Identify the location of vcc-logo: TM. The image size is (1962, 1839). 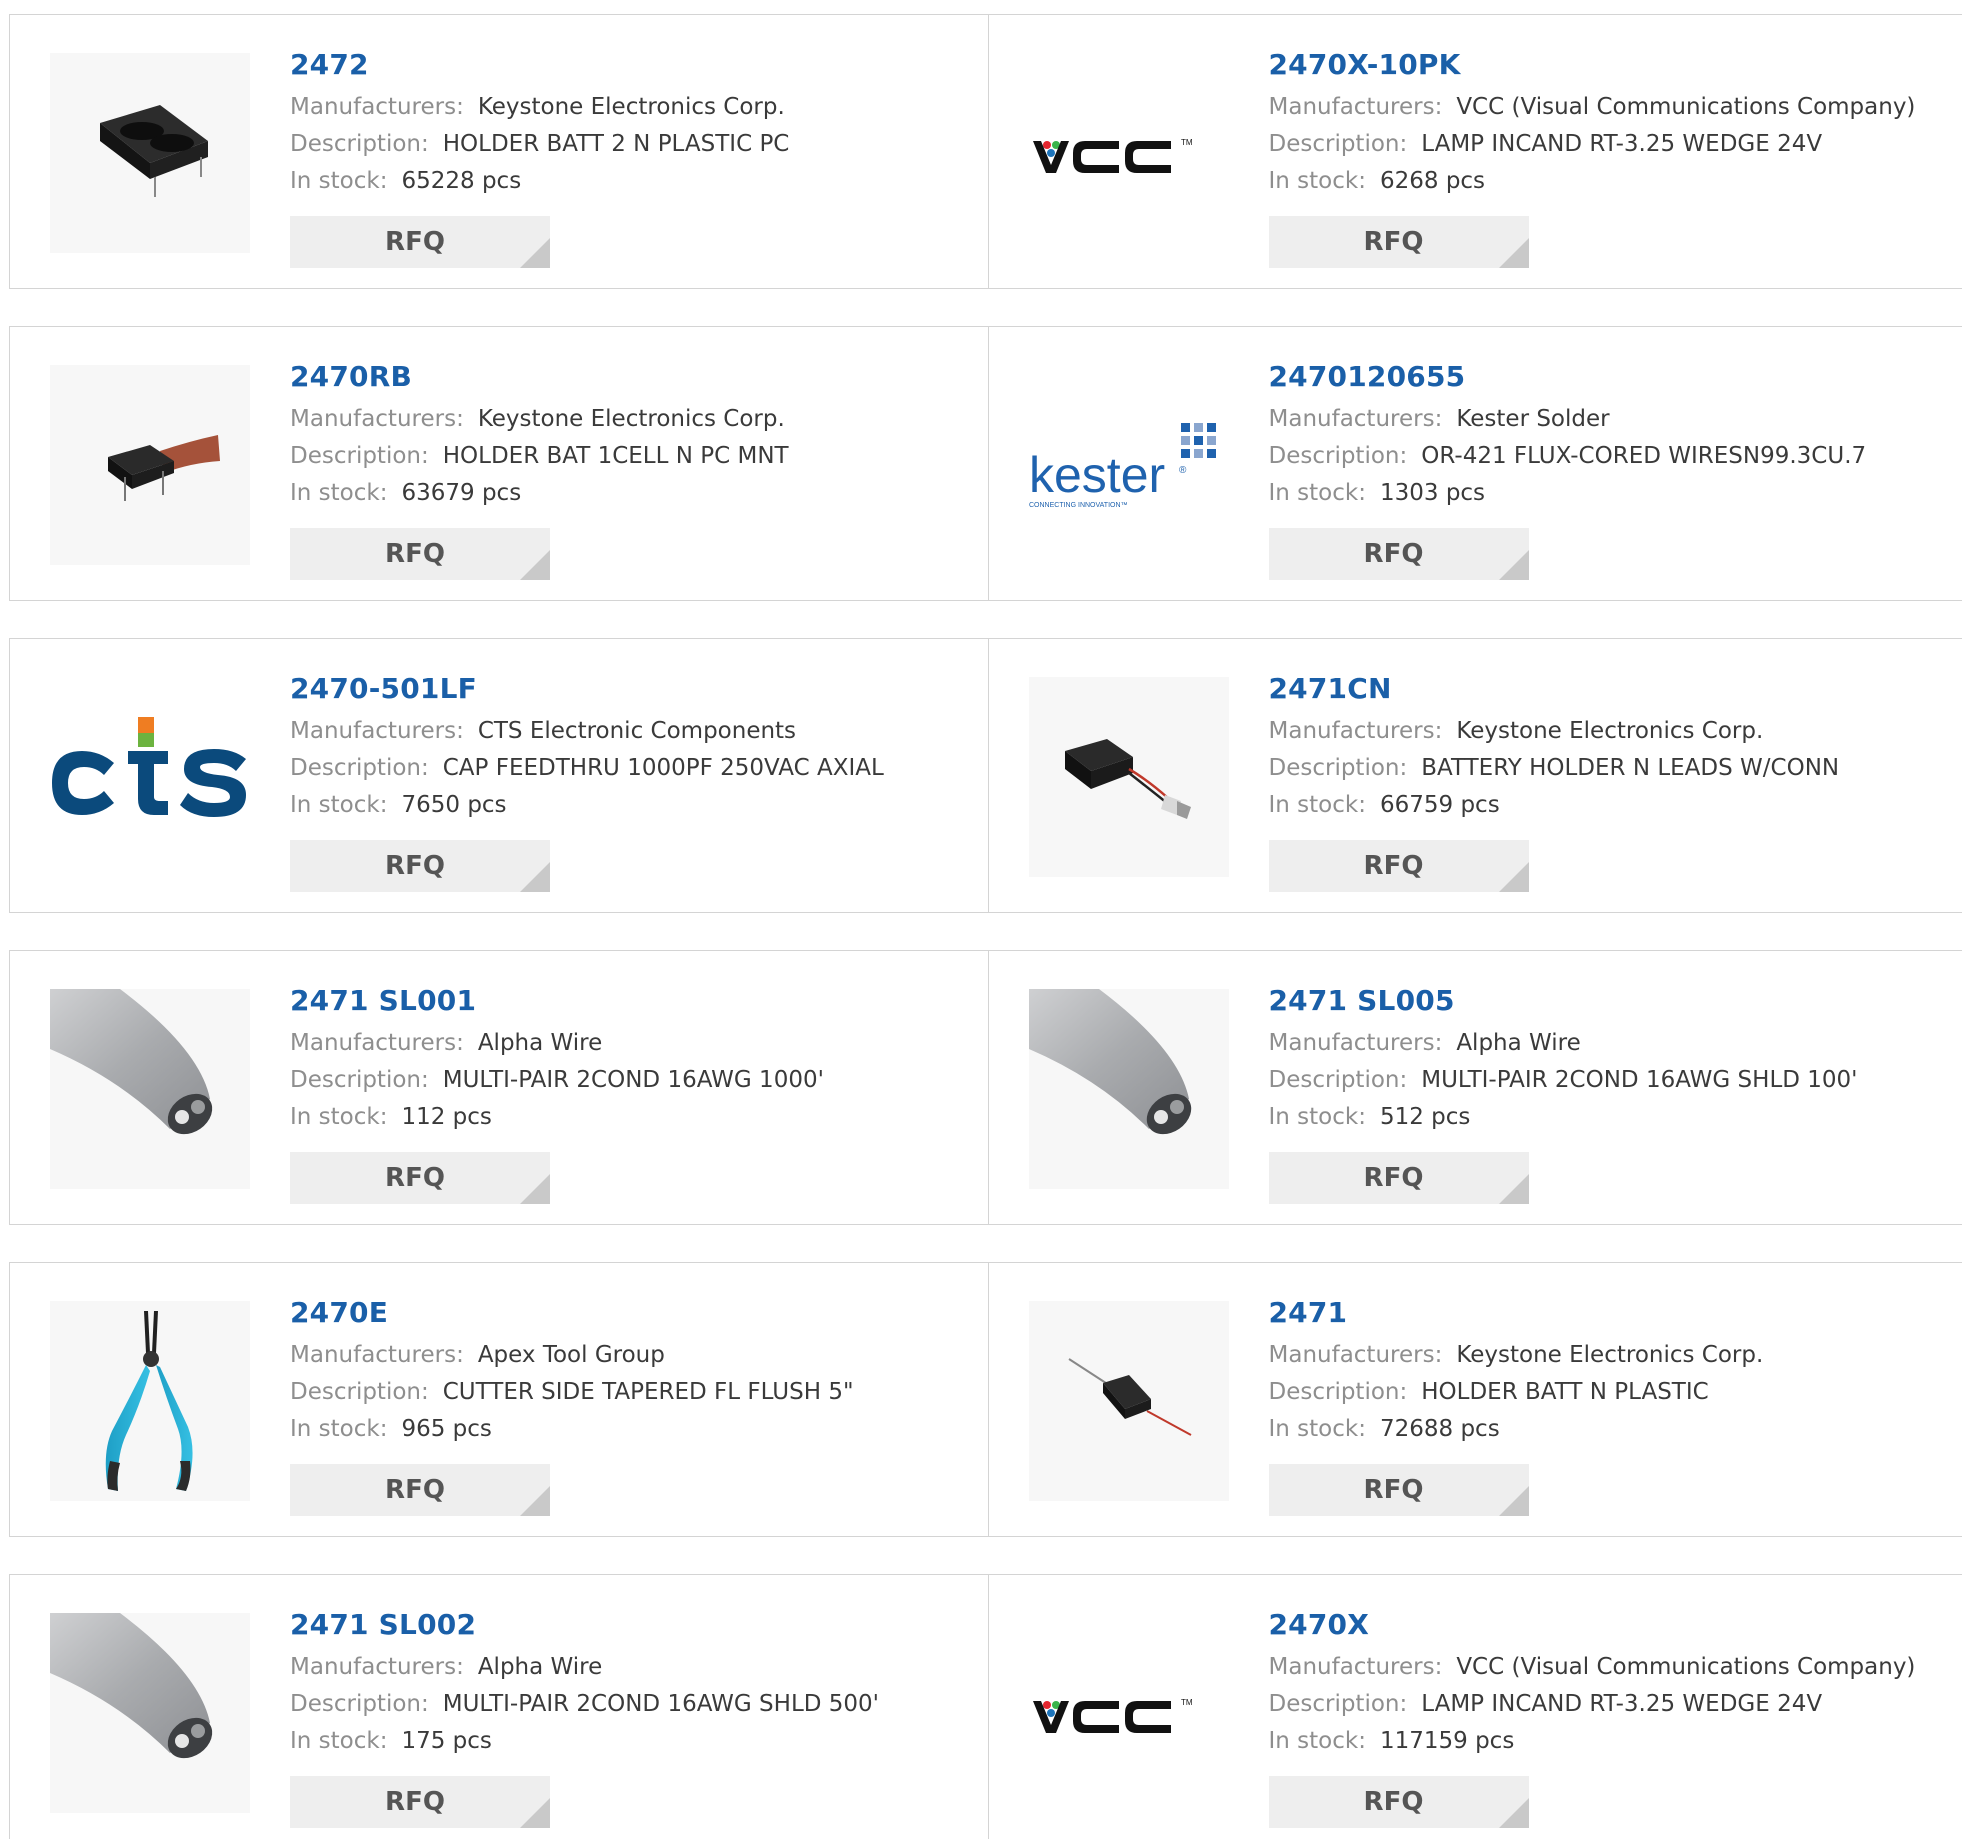
(1112, 155).